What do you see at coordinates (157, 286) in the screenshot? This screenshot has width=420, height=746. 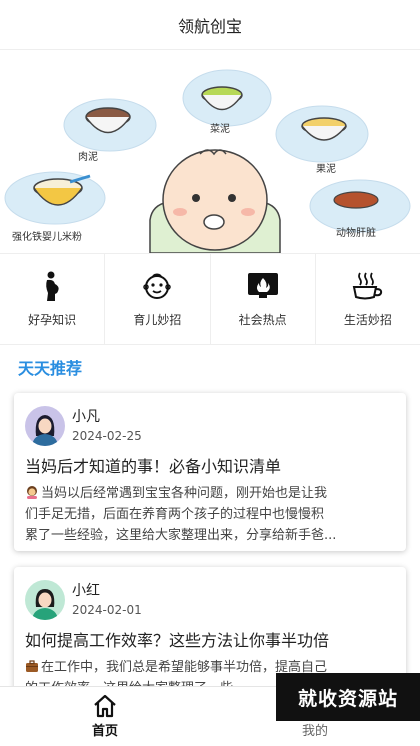 I see `baby-face-icon` at bounding box center [157, 286].